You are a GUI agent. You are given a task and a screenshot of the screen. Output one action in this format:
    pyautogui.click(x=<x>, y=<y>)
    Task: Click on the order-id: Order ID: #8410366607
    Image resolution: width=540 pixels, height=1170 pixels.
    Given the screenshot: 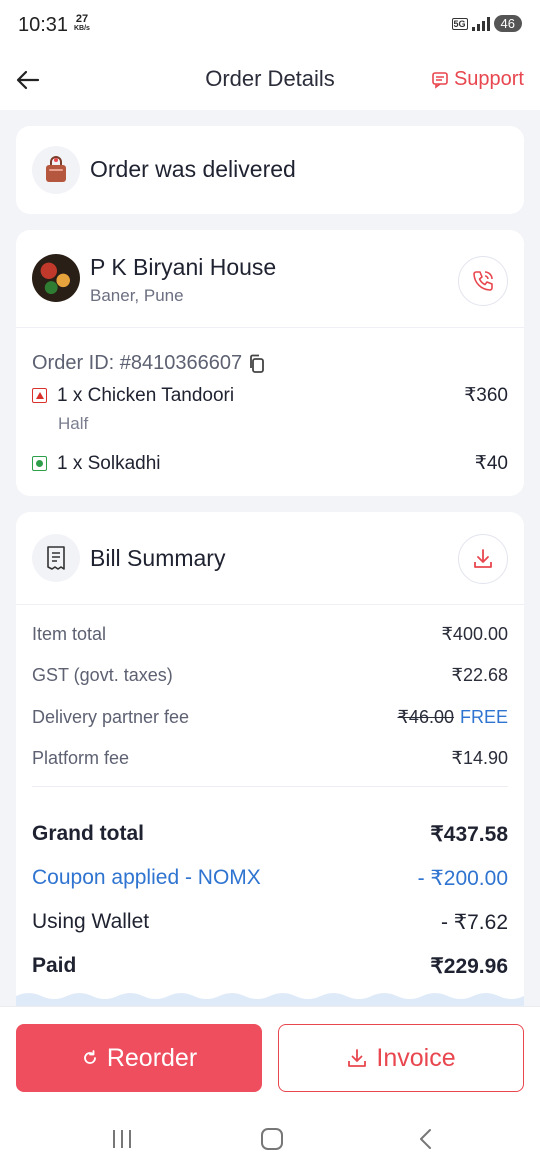 What is the action you would take?
    pyautogui.click(x=149, y=363)
    